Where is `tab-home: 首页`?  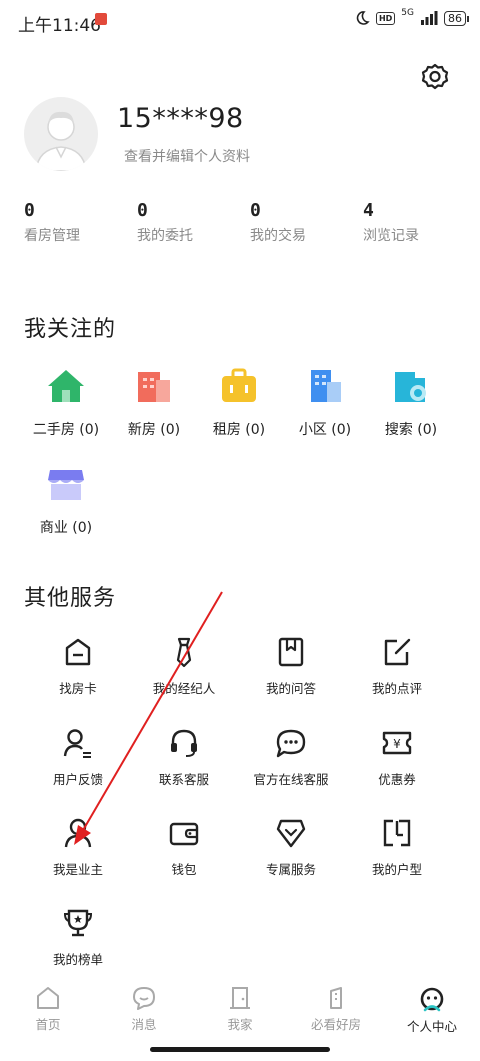
tab-home: 首页 is located at coordinates (48, 1009).